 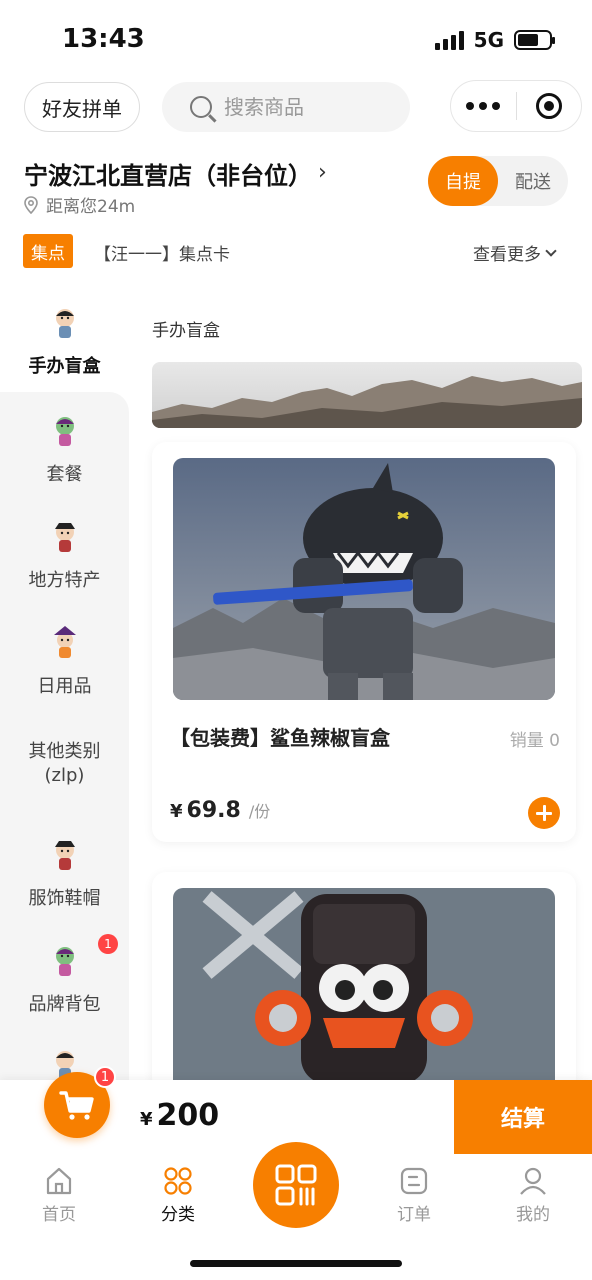 I want to click on total-currency: ¥, so click(x=146, y=1119).